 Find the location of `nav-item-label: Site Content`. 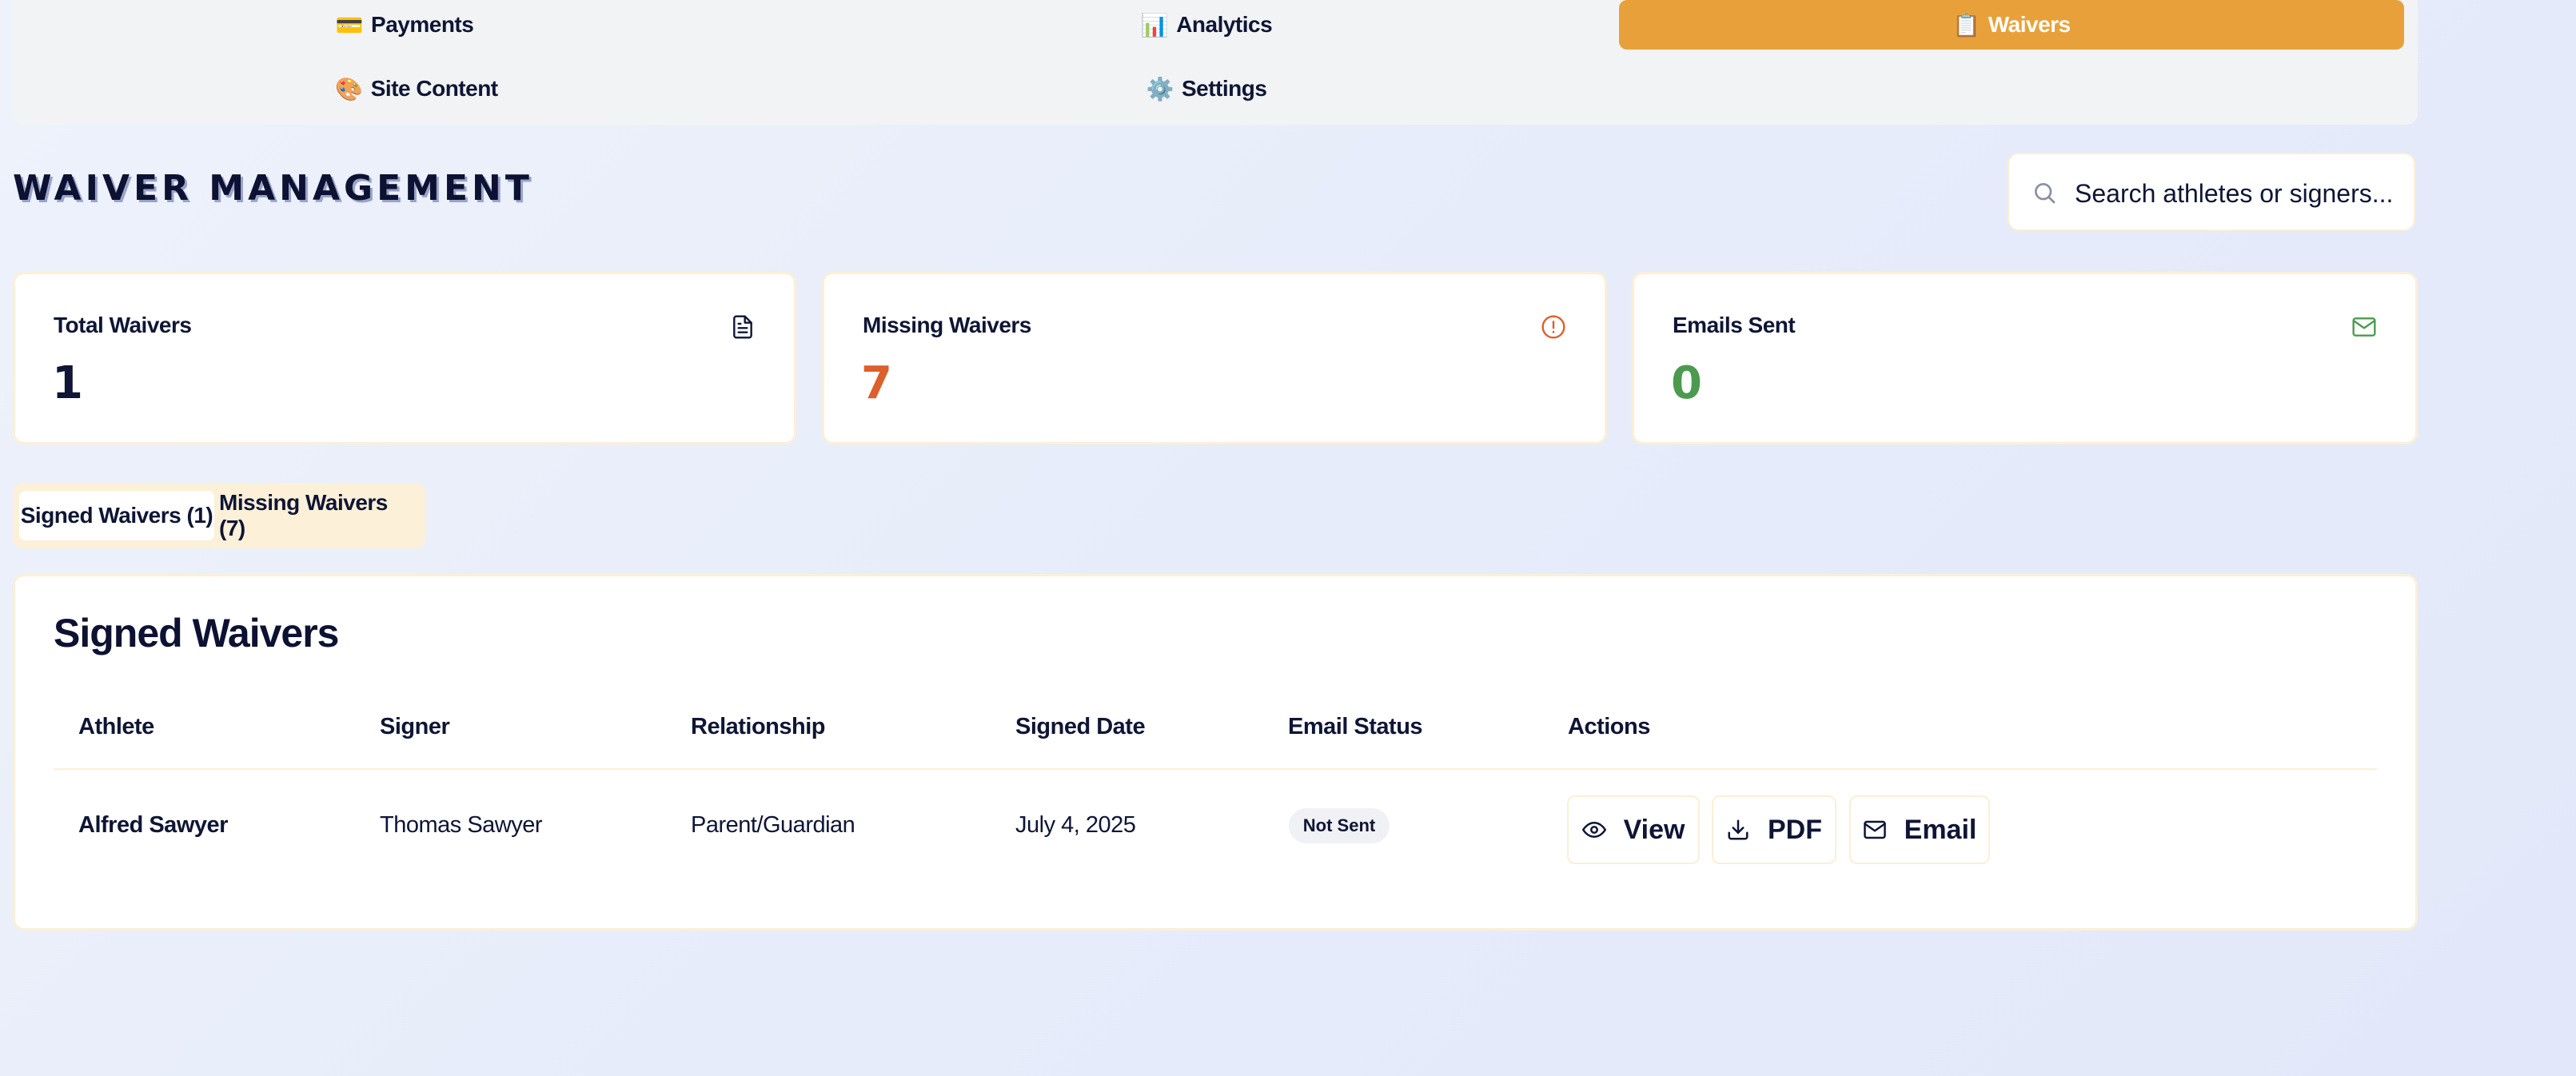

nav-item-label: Site Content is located at coordinates (434, 89).